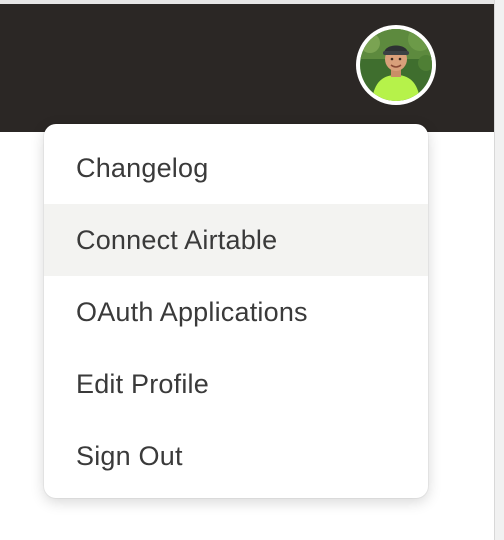  What do you see at coordinates (236, 168) in the screenshot?
I see `menu-item-changelog: Changelog` at bounding box center [236, 168].